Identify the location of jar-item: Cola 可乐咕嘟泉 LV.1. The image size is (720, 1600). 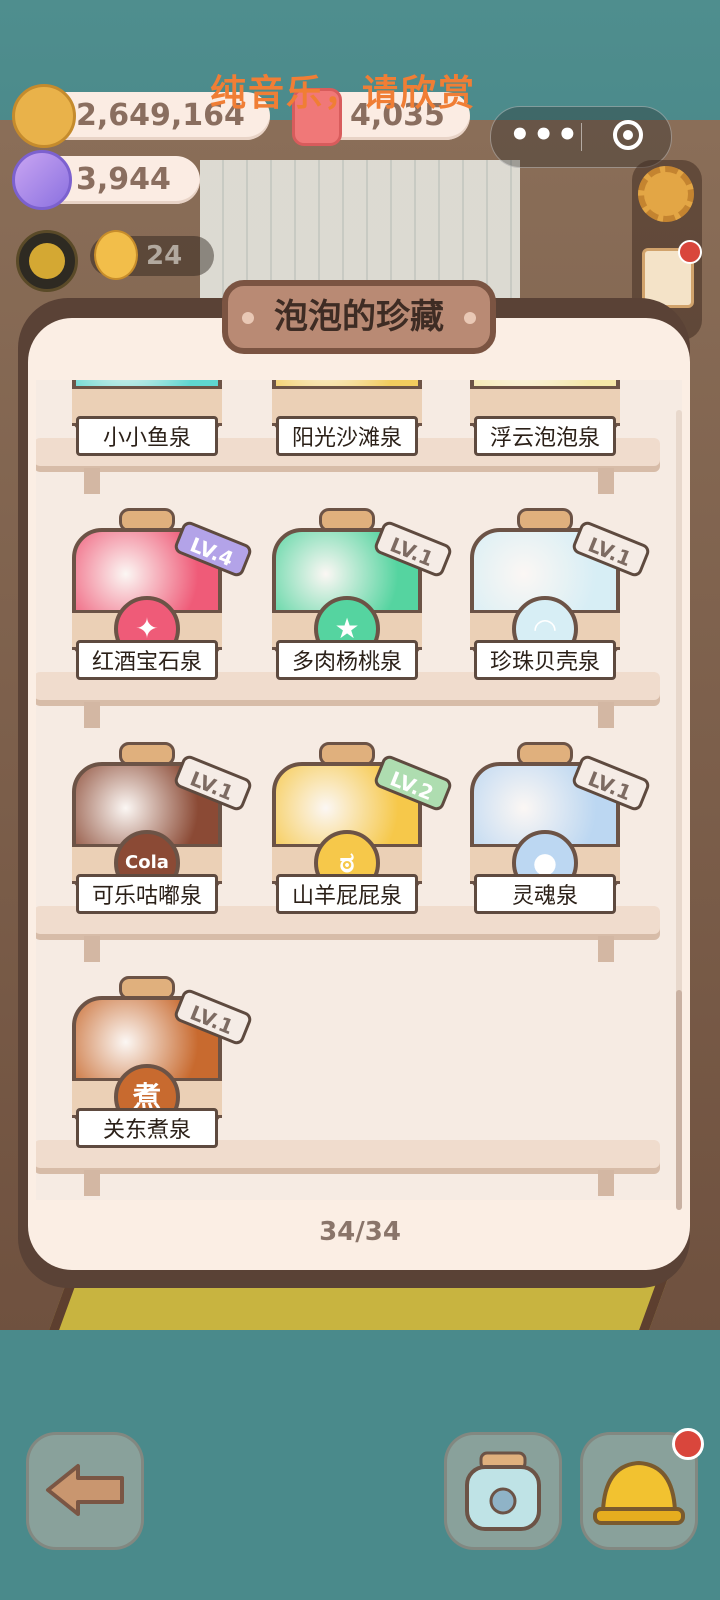
(163, 828).